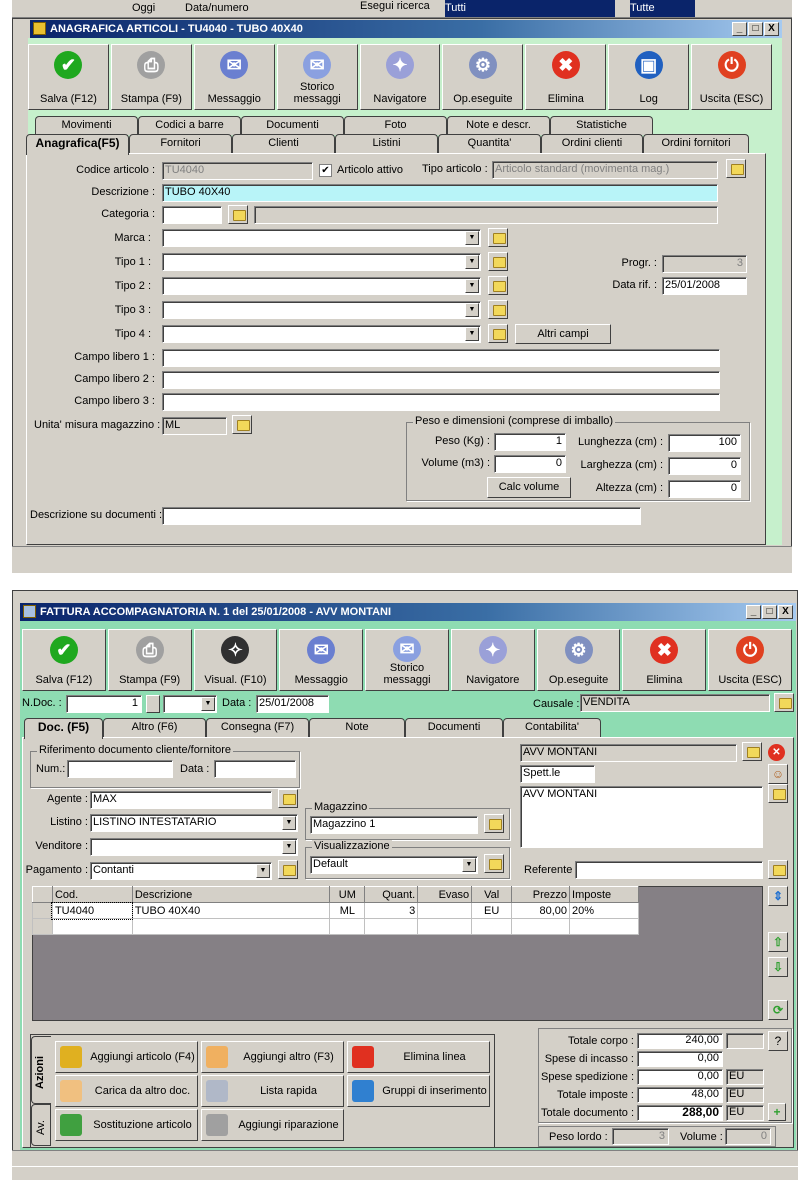 This screenshot has width=800, height=1200. What do you see at coordinates (498, 285) in the screenshot?
I see `tipo2-folder-button` at bounding box center [498, 285].